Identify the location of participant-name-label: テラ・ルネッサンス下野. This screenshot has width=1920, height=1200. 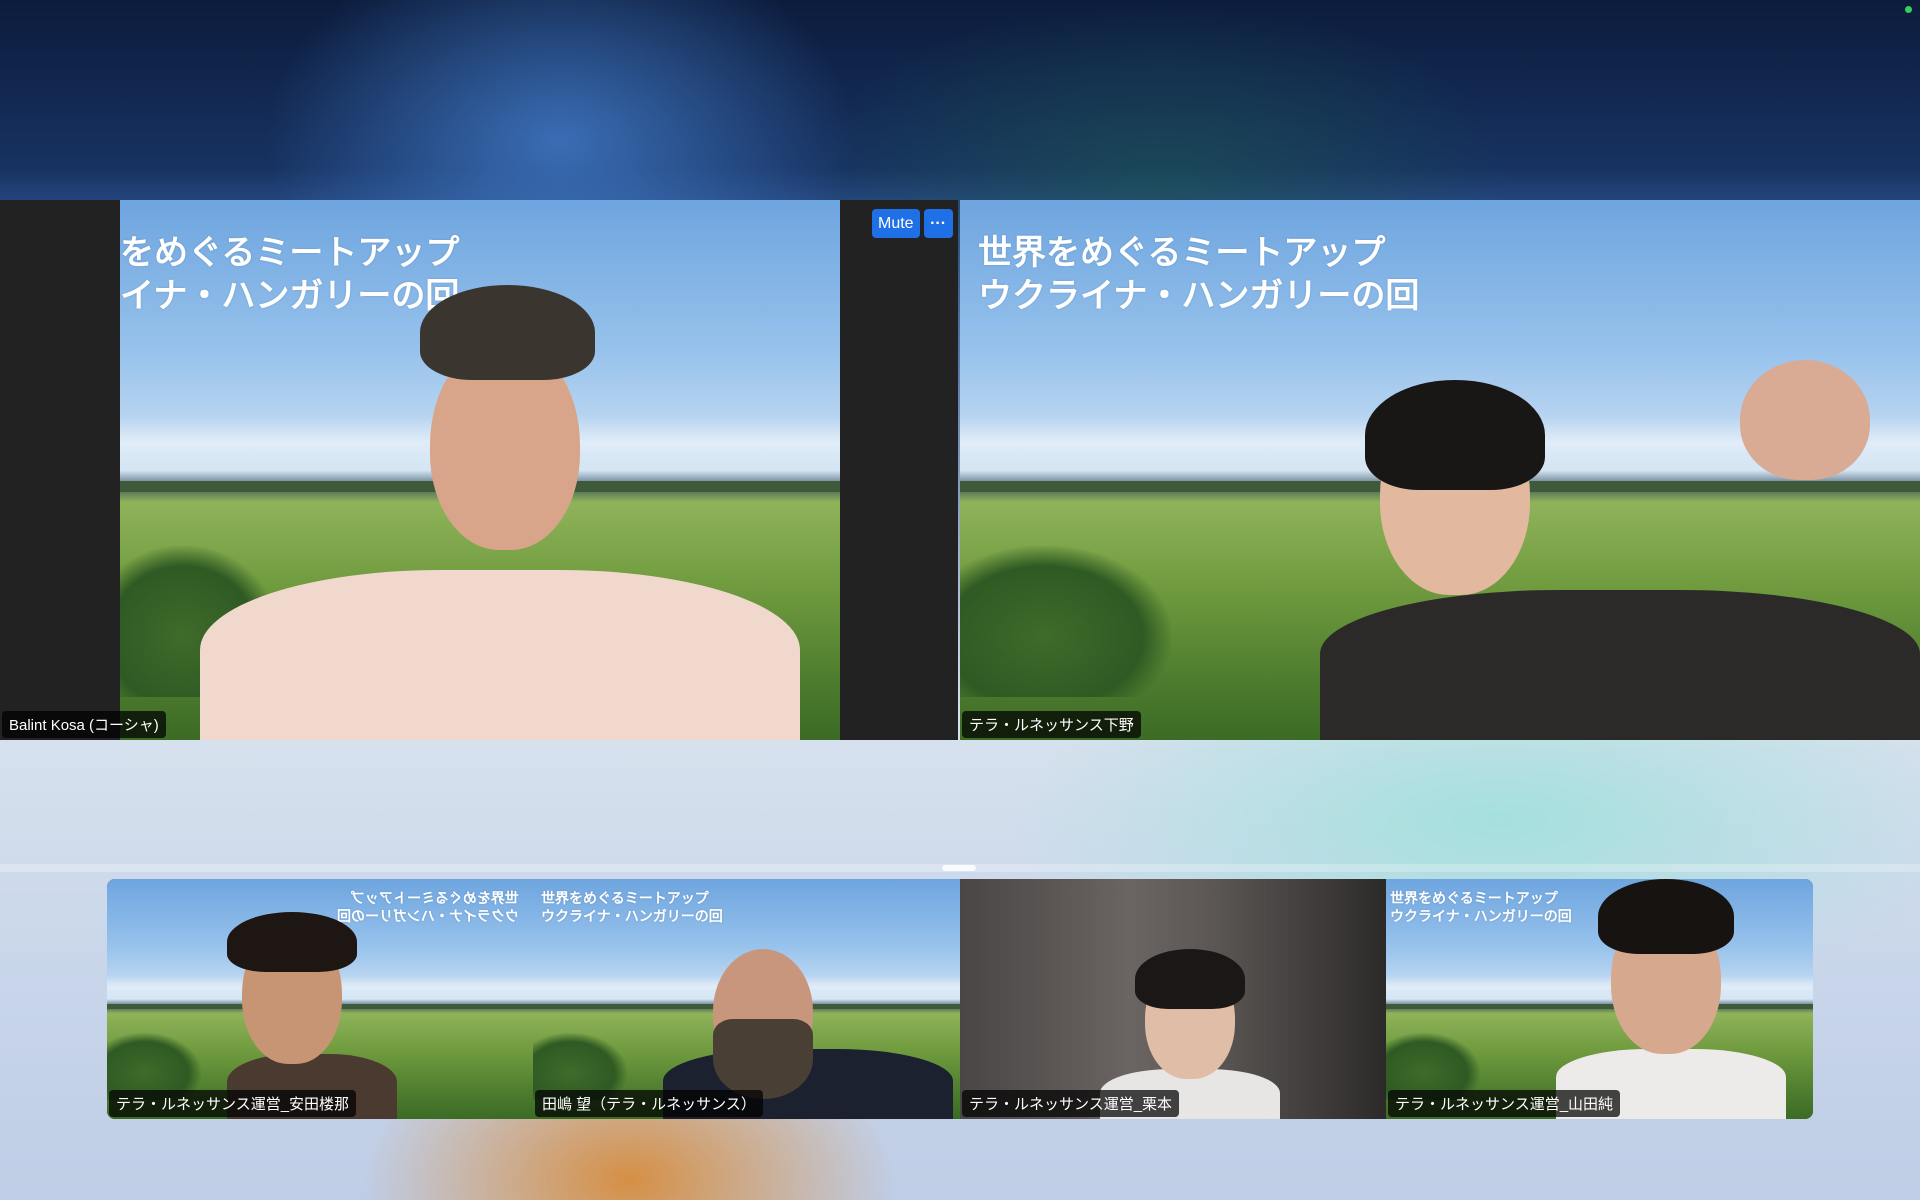
(1051, 724).